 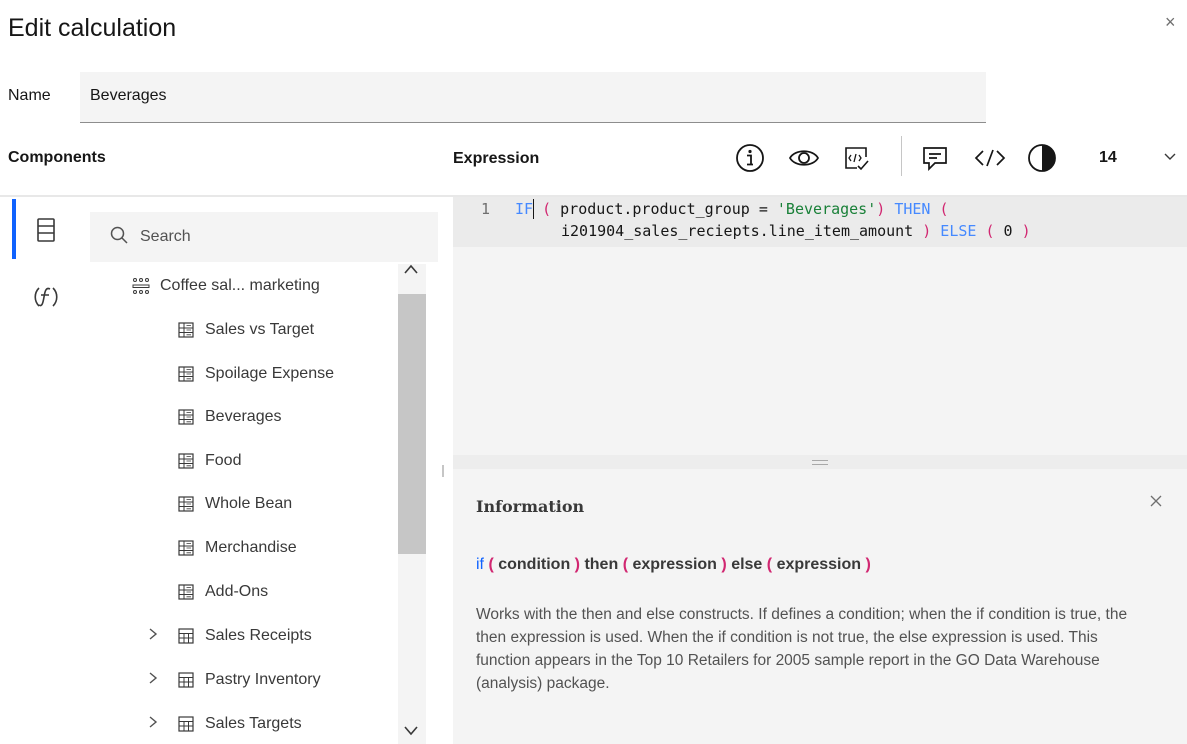 What do you see at coordinates (46, 297) in the screenshot?
I see `functions-icon` at bounding box center [46, 297].